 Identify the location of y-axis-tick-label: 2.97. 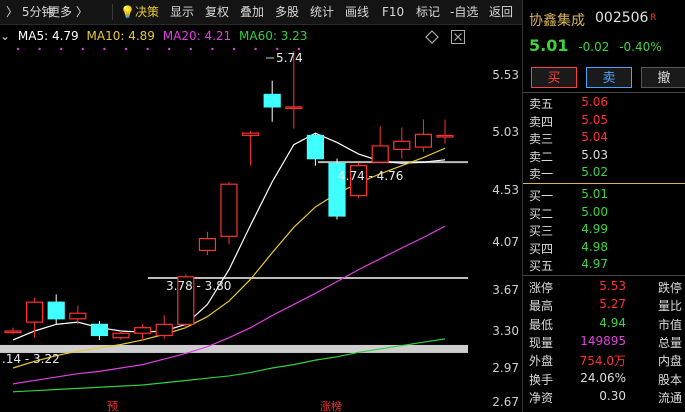
(505, 368).